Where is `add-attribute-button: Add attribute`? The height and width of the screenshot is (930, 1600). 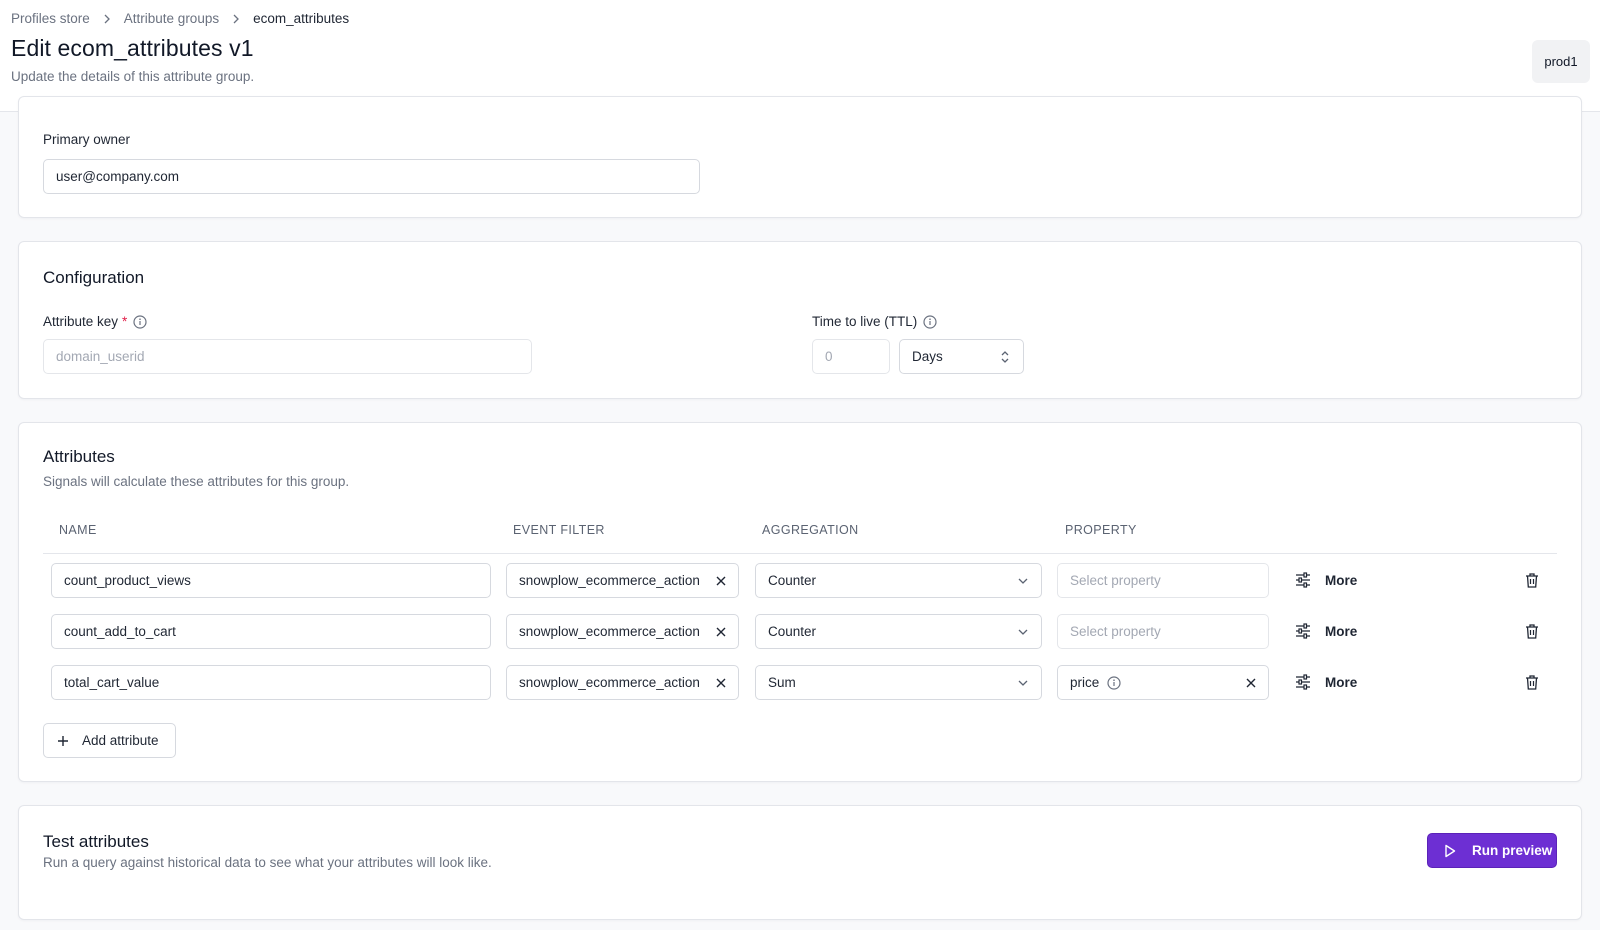
add-attribute-button: Add attribute is located at coordinates (109, 740).